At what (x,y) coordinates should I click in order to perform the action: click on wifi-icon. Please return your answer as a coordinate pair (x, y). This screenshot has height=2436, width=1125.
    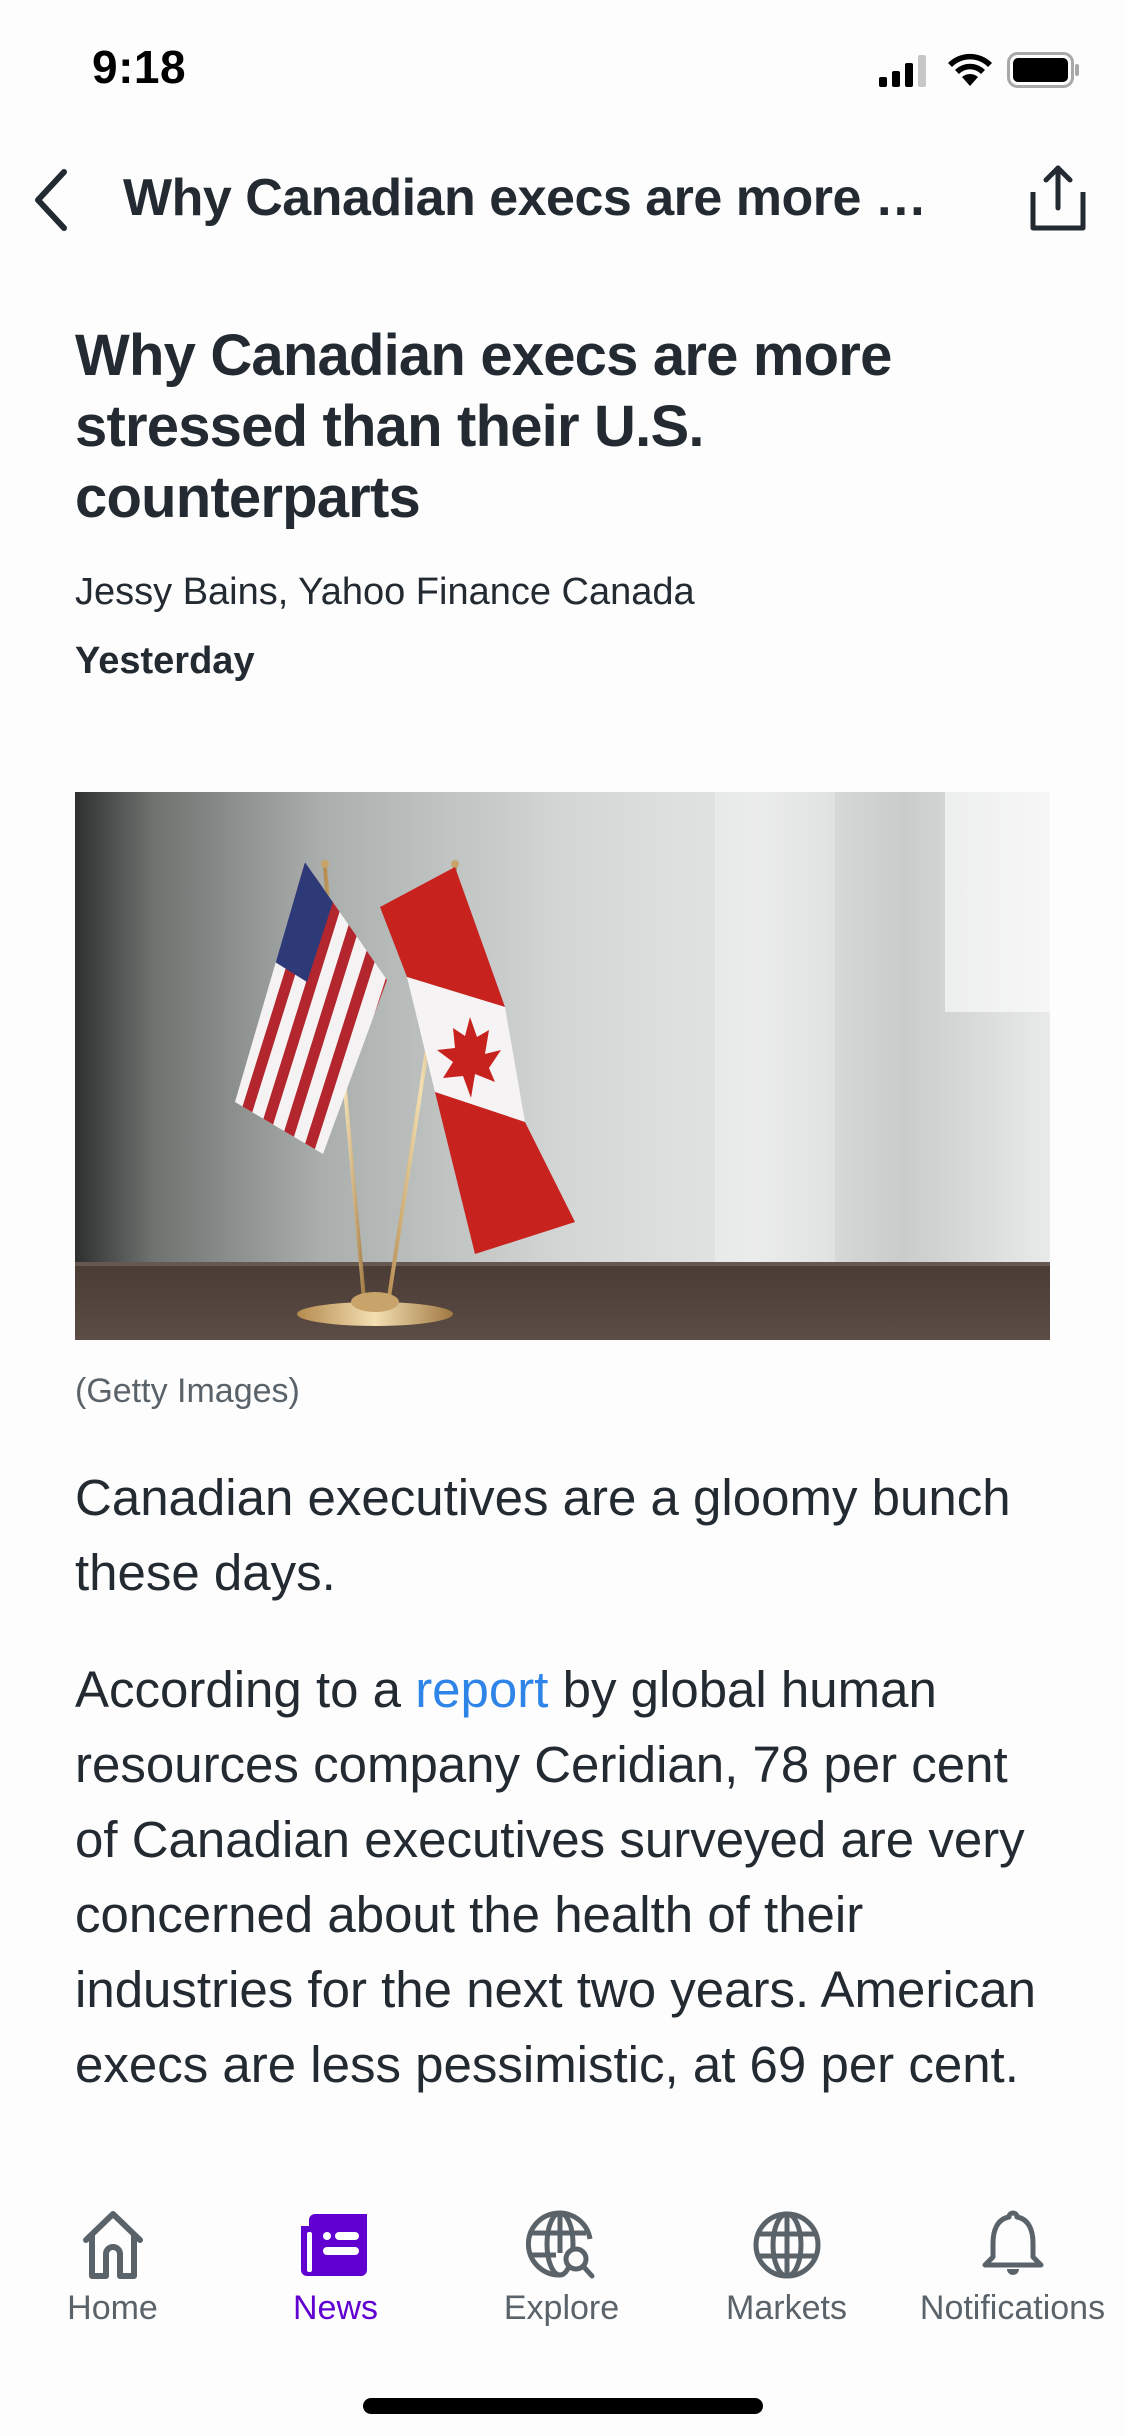
    Looking at the image, I should click on (970, 69).